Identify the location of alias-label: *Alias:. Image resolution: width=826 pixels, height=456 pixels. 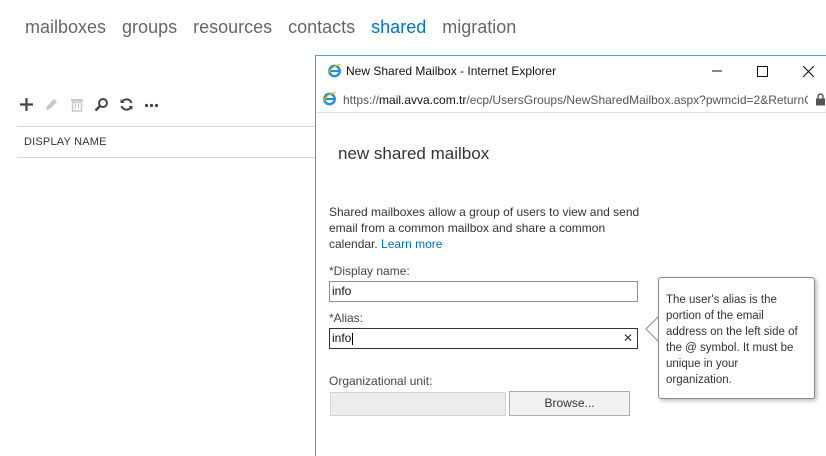
(346, 318).